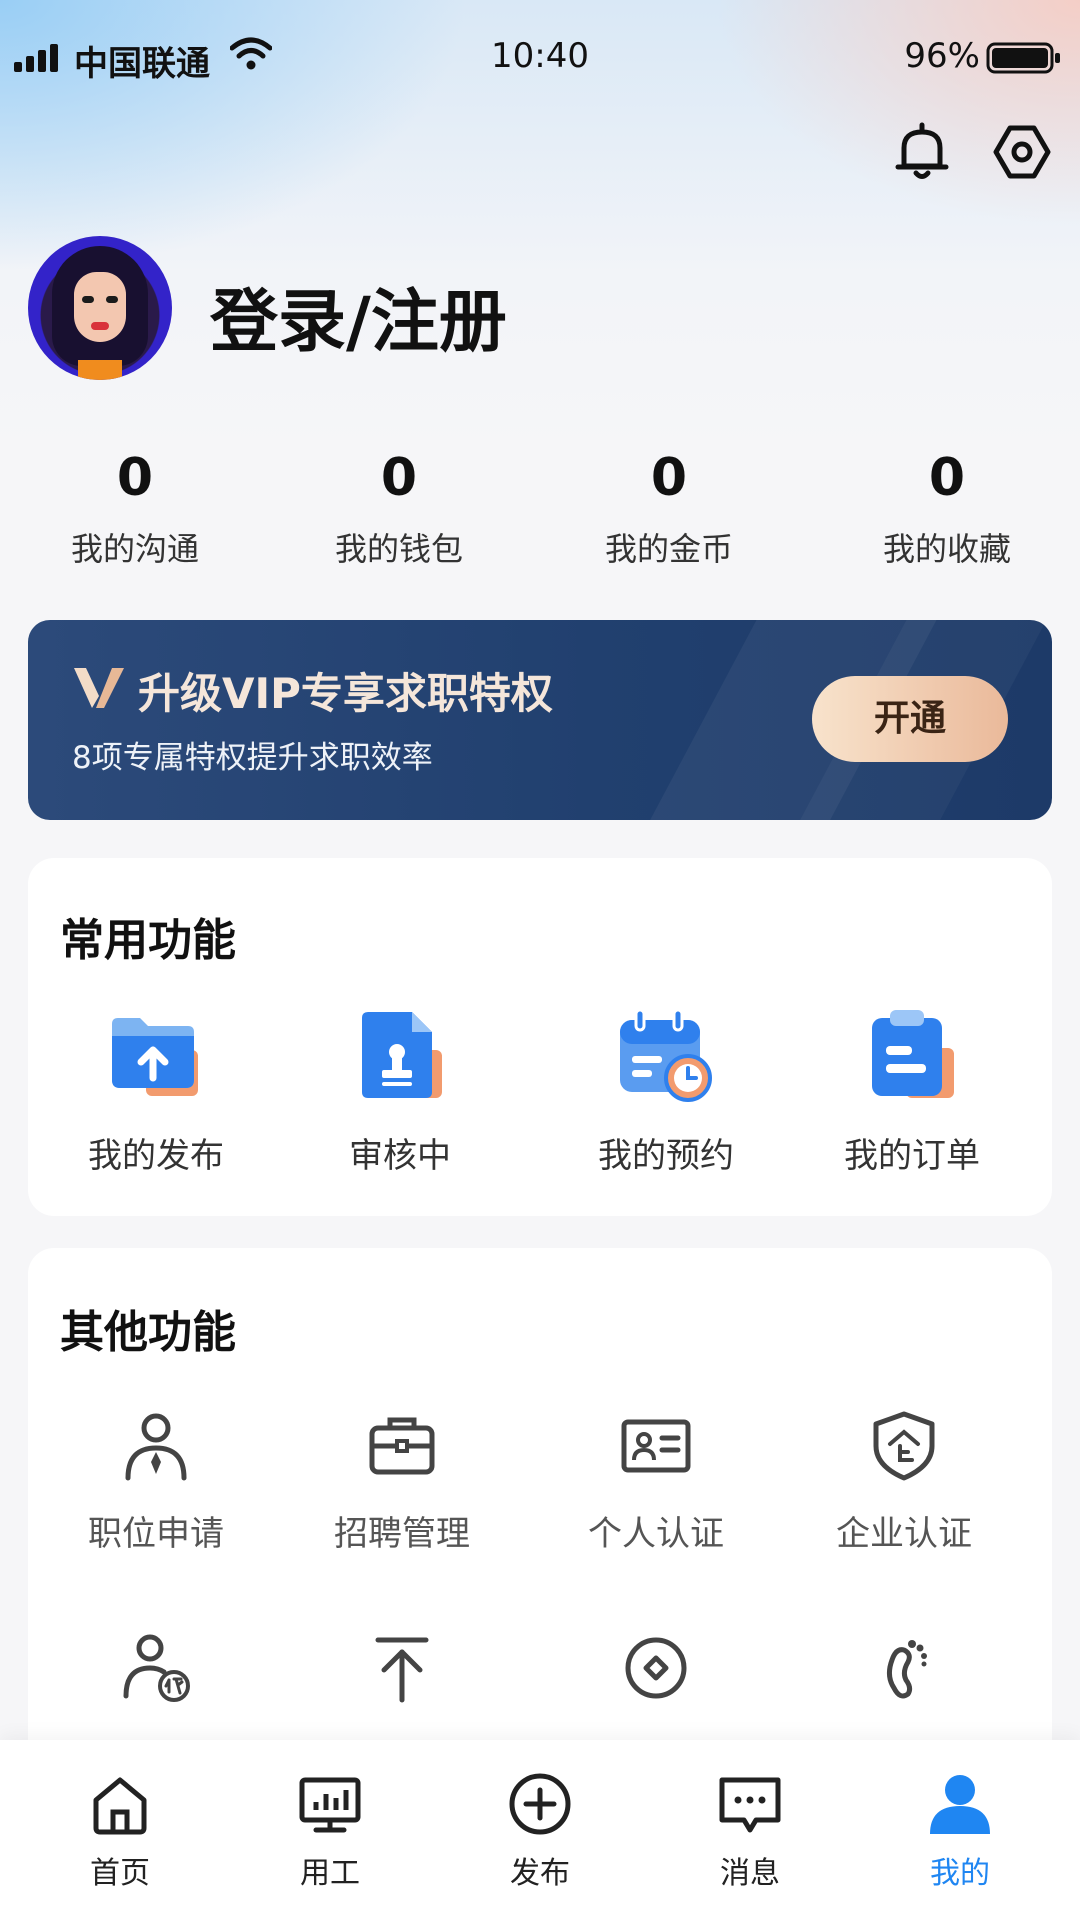  What do you see at coordinates (330, 1805) in the screenshot?
I see `monitor-chart-icon` at bounding box center [330, 1805].